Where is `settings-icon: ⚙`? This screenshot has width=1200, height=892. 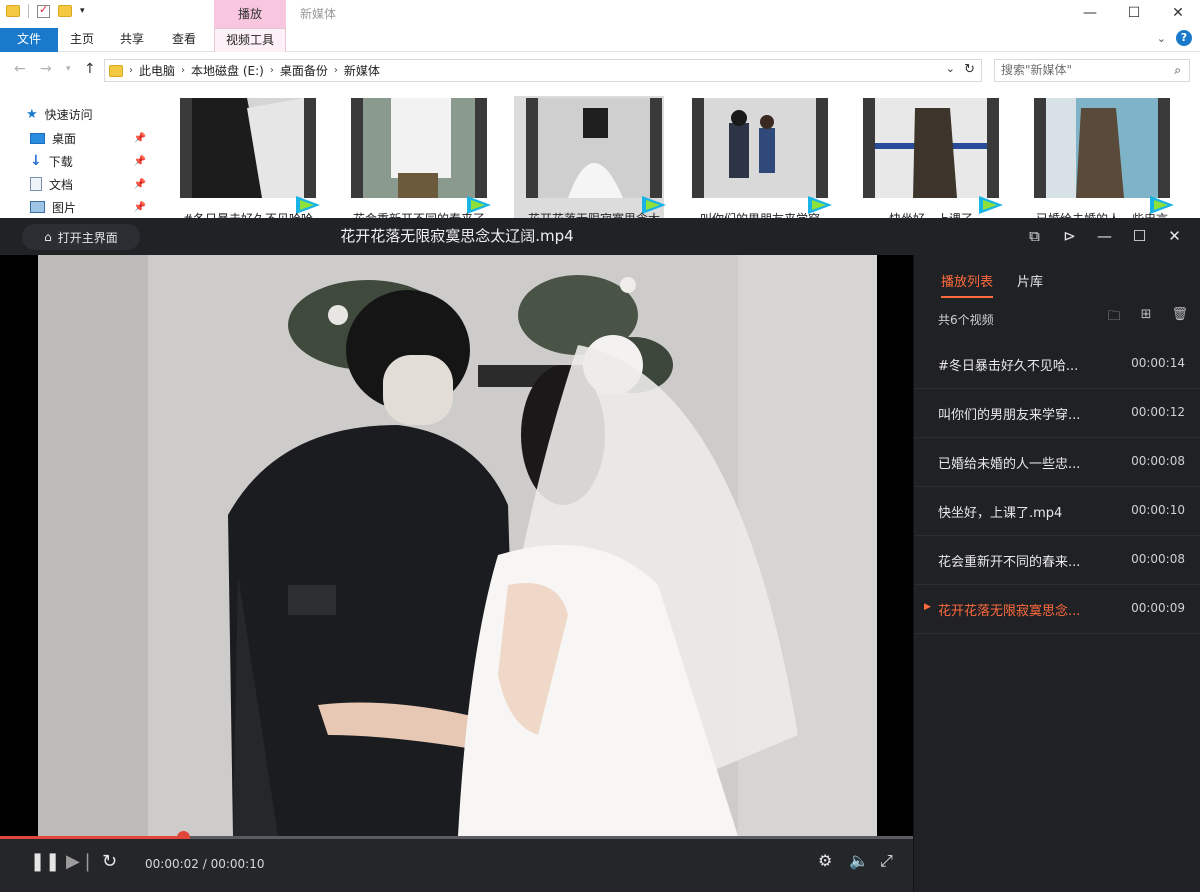 settings-icon: ⚙ is located at coordinates (825, 860).